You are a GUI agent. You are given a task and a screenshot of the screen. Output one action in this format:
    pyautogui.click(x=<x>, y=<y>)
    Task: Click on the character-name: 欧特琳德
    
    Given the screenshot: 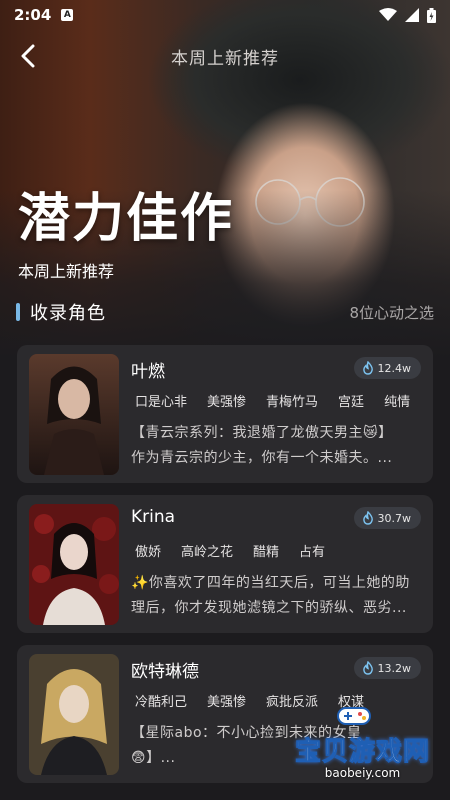 What is the action you would take?
    pyautogui.click(x=165, y=672)
    